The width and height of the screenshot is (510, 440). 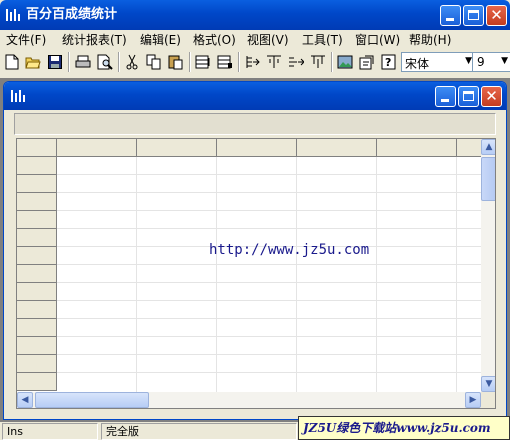 What do you see at coordinates (345, 62) in the screenshot?
I see `image-icon` at bounding box center [345, 62].